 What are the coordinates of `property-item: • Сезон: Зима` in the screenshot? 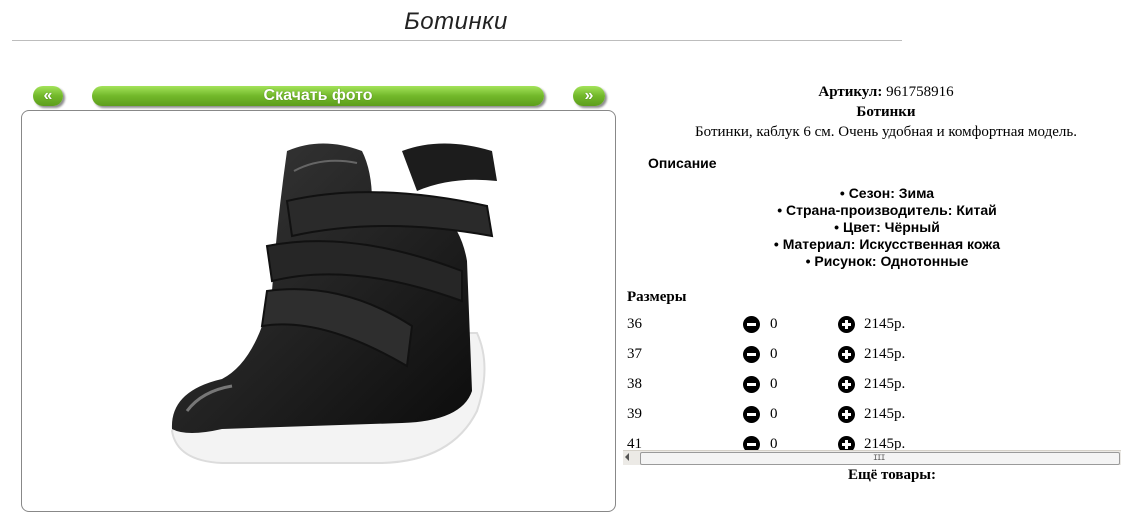 It's located at (887, 193).